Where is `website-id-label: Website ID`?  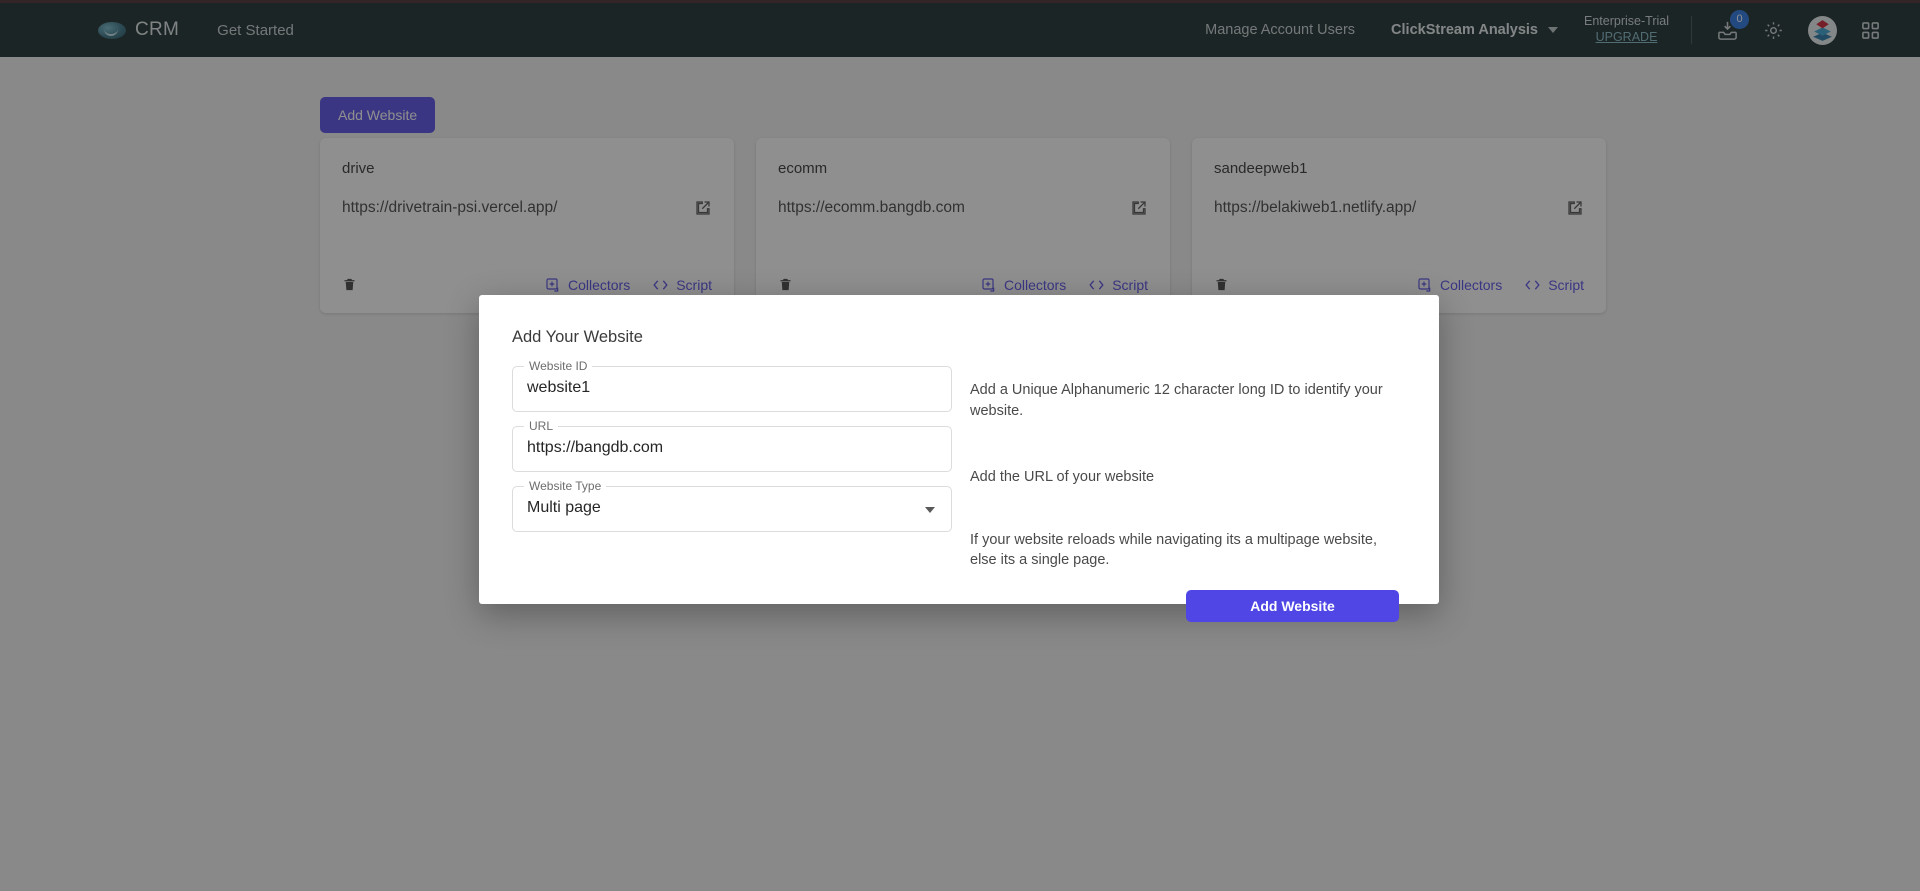 website-id-label: Website ID is located at coordinates (558, 366).